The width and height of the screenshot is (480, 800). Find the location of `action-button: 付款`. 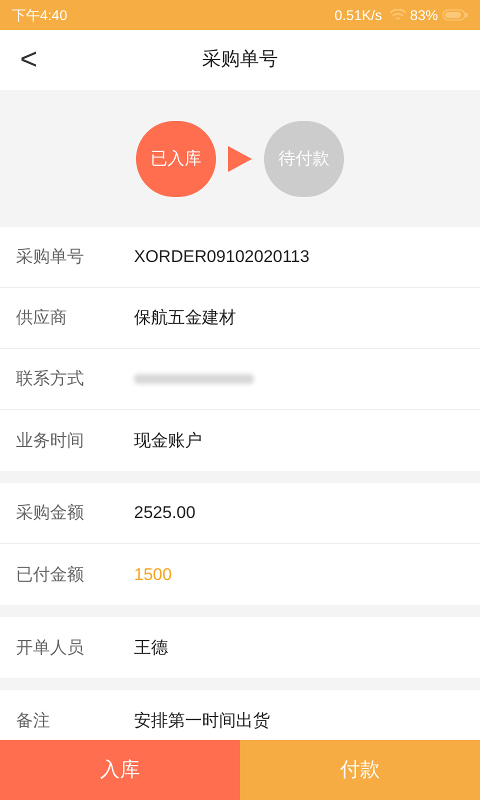

action-button: 付款 is located at coordinates (360, 770).